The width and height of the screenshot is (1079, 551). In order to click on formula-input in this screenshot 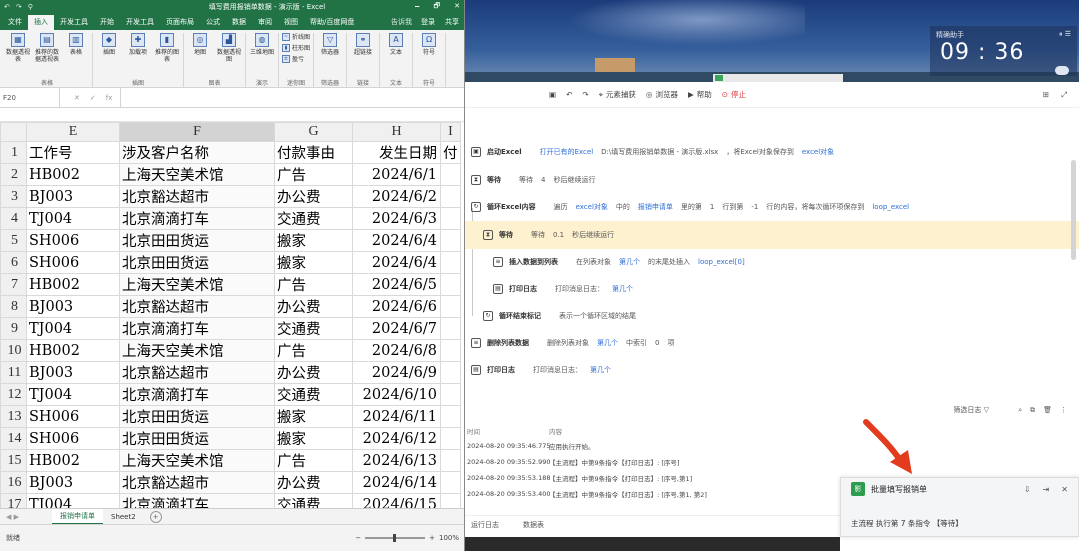, I will do `click(292, 97)`.